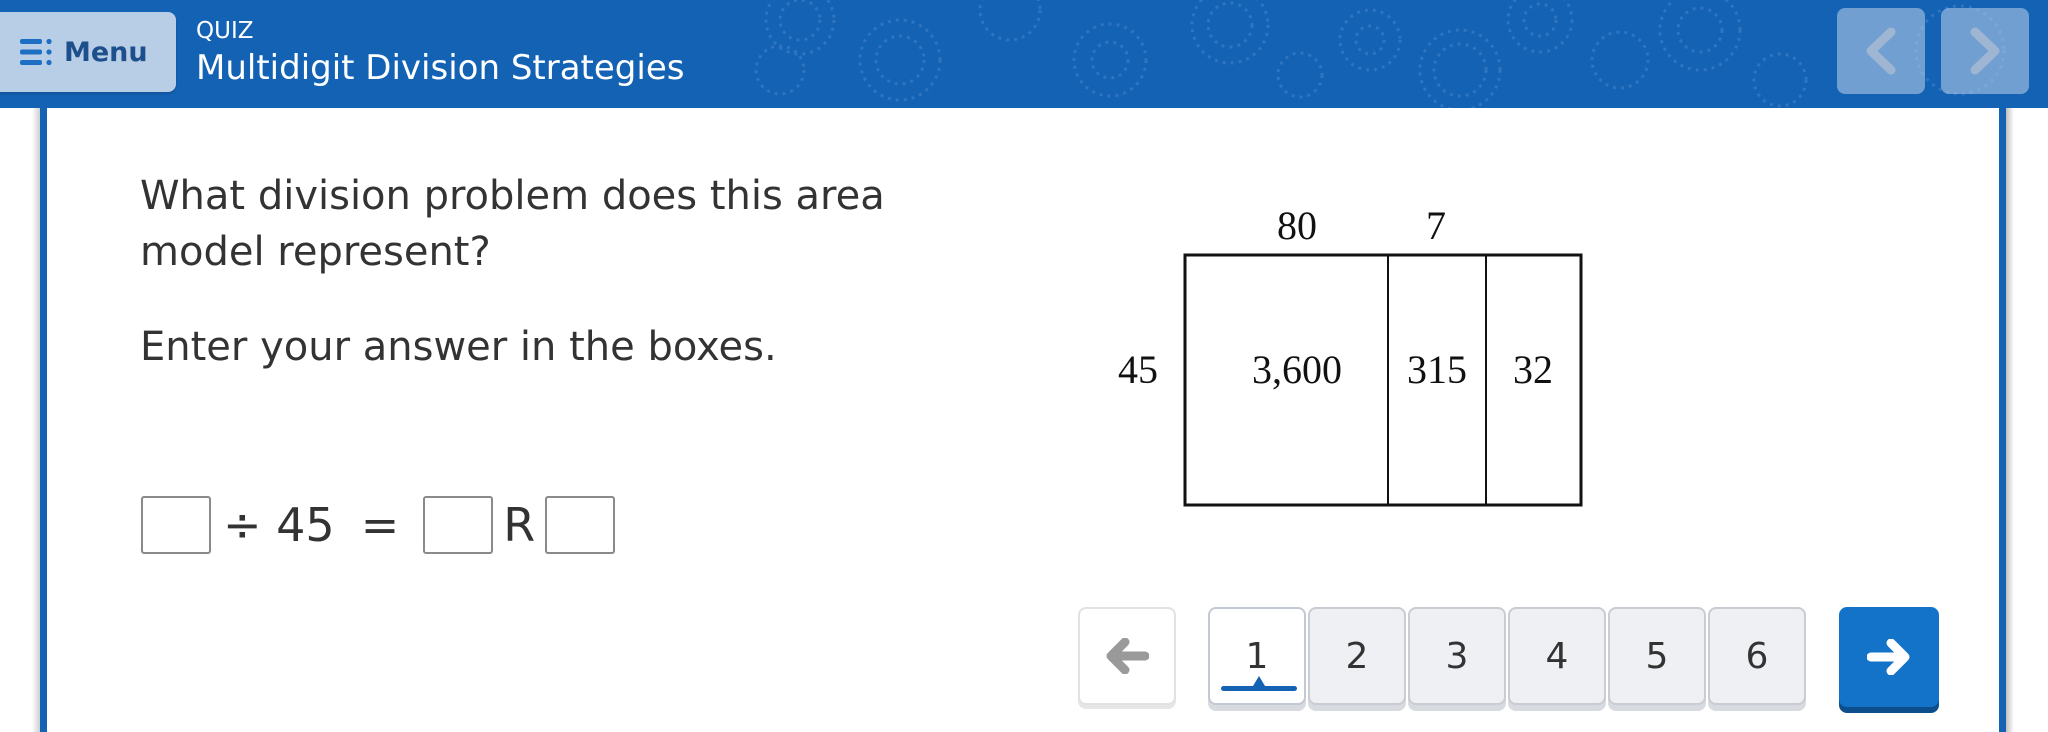 Image resolution: width=2048 pixels, height=732 pixels. What do you see at coordinates (2002, 420) in the screenshot?
I see `frame-border-right` at bounding box center [2002, 420].